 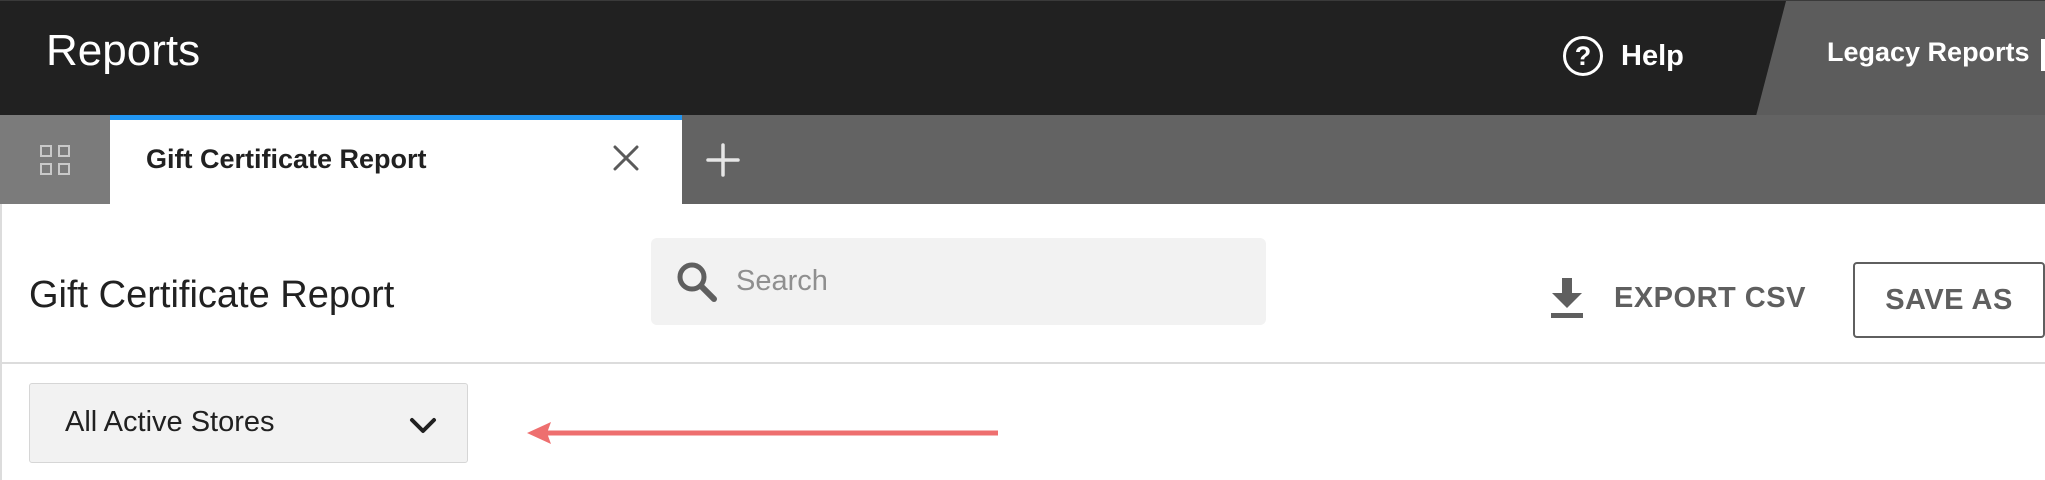 I want to click on legacy-reports-label: Legacy Reports, so click(x=1928, y=52).